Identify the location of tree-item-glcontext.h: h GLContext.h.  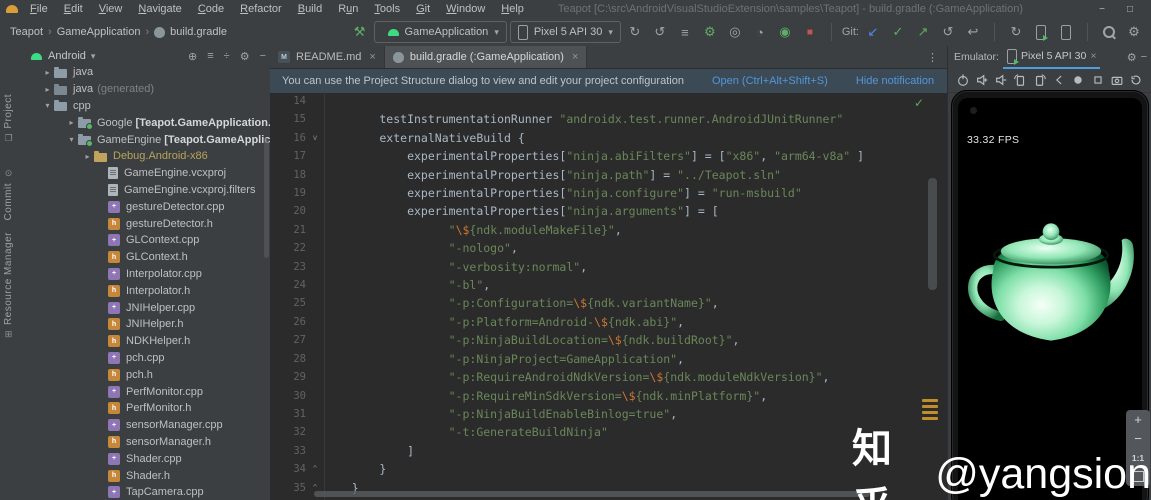
(143, 257).